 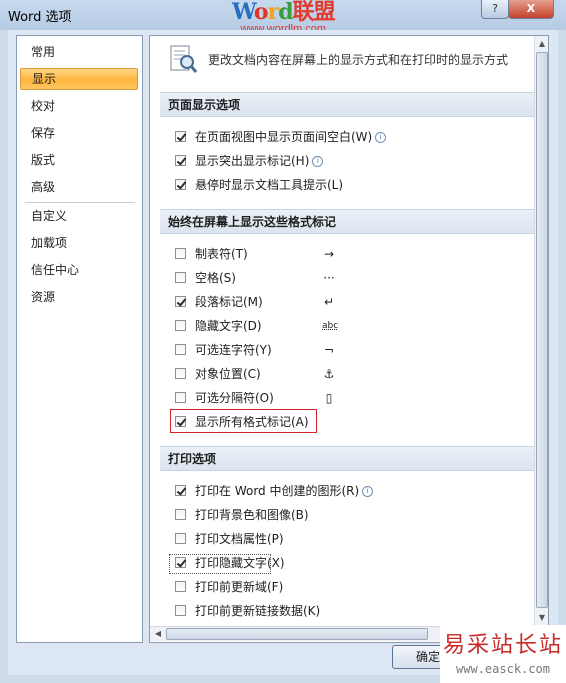 What do you see at coordinates (80, 202) in the screenshot?
I see `nav-divider` at bounding box center [80, 202].